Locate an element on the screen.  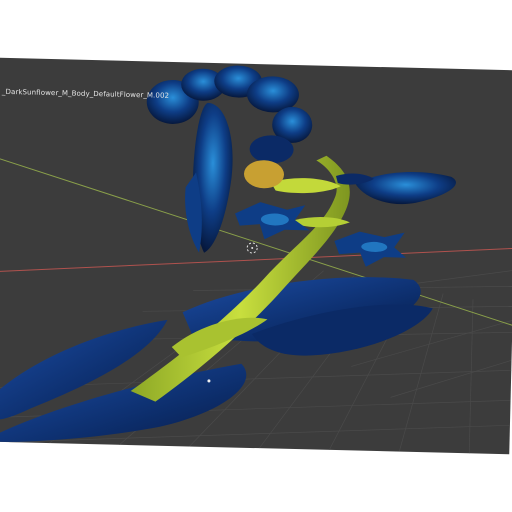
x-axis-line is located at coordinates (256, 260).